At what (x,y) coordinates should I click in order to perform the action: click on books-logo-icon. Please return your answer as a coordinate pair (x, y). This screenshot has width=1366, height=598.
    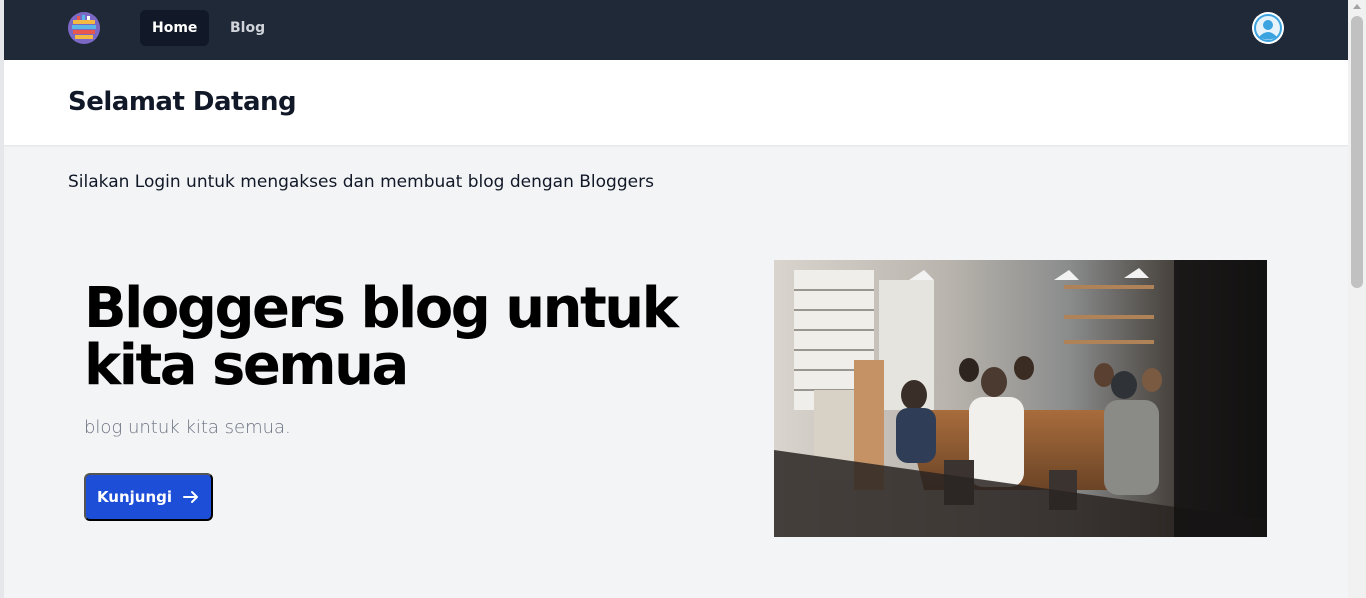
    Looking at the image, I should click on (84, 28).